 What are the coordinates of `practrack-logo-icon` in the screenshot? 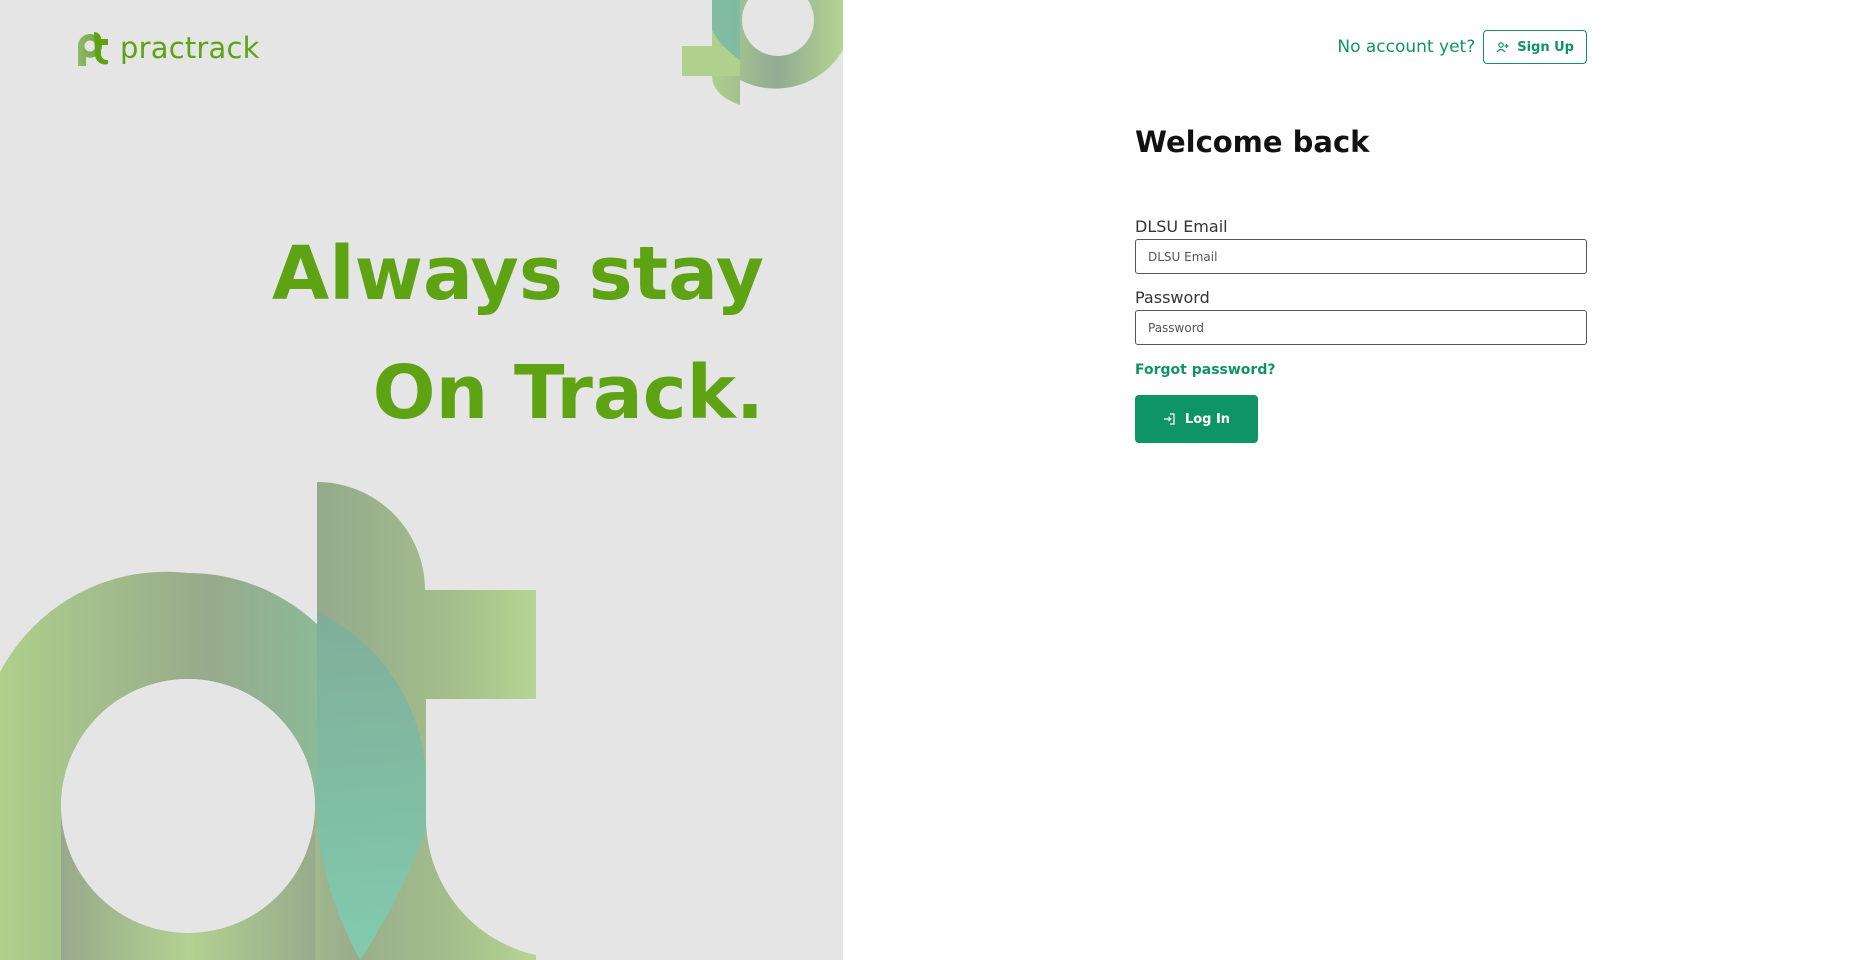 It's located at (93, 49).